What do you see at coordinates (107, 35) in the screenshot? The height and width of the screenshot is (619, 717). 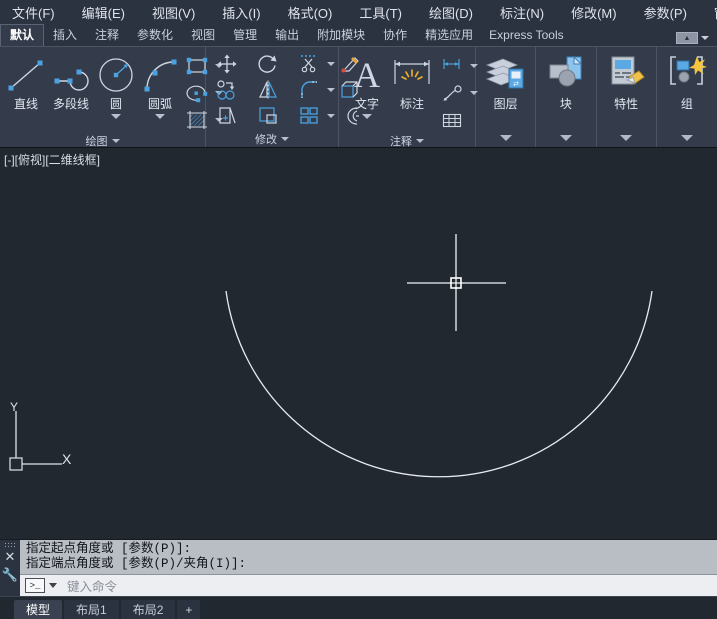 I see `ribbon-tab-annotate: 注释` at bounding box center [107, 35].